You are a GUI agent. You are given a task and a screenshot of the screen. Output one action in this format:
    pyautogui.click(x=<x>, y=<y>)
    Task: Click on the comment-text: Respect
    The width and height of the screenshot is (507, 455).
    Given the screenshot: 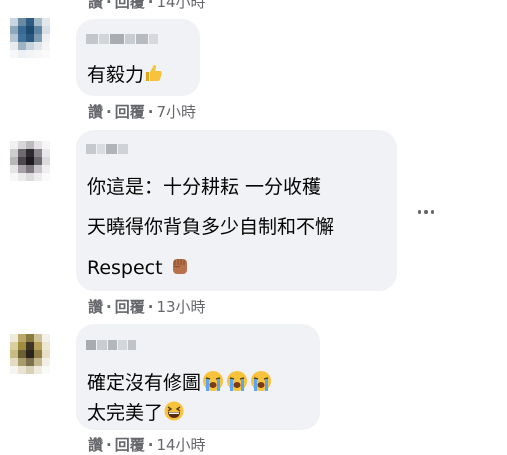 What is the action you would take?
    pyautogui.click(x=139, y=268)
    